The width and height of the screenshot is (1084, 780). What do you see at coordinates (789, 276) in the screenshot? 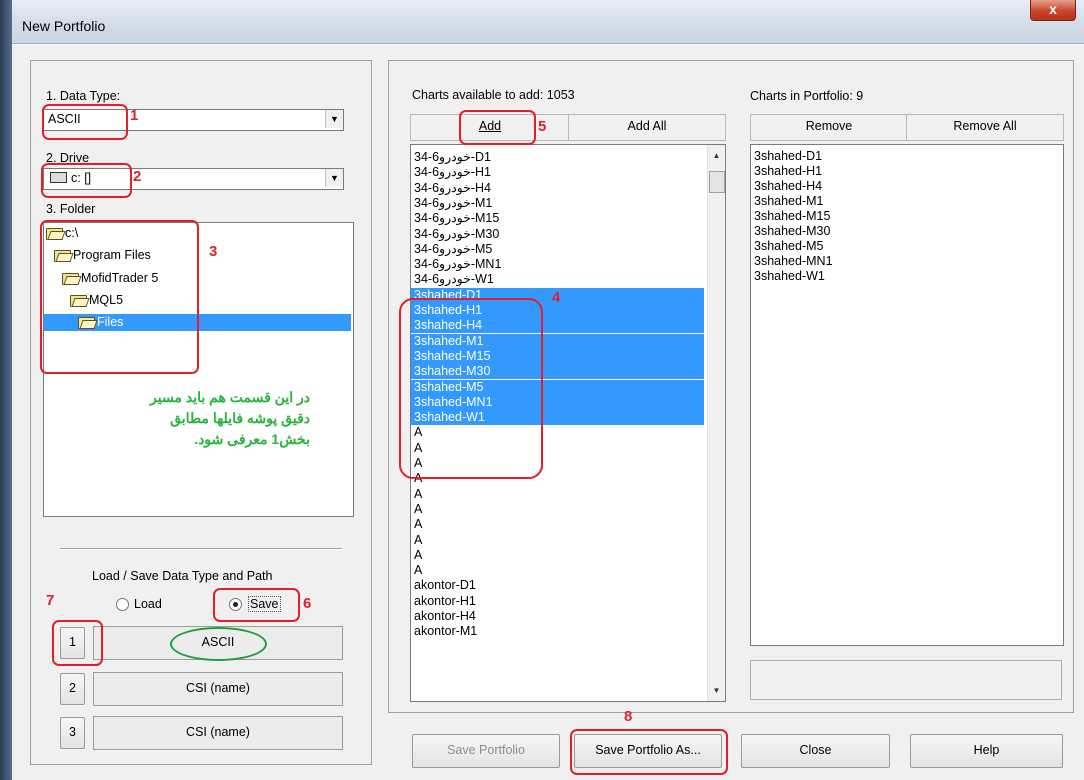
I see `portfolio-list-item: 3shahed-W1` at bounding box center [789, 276].